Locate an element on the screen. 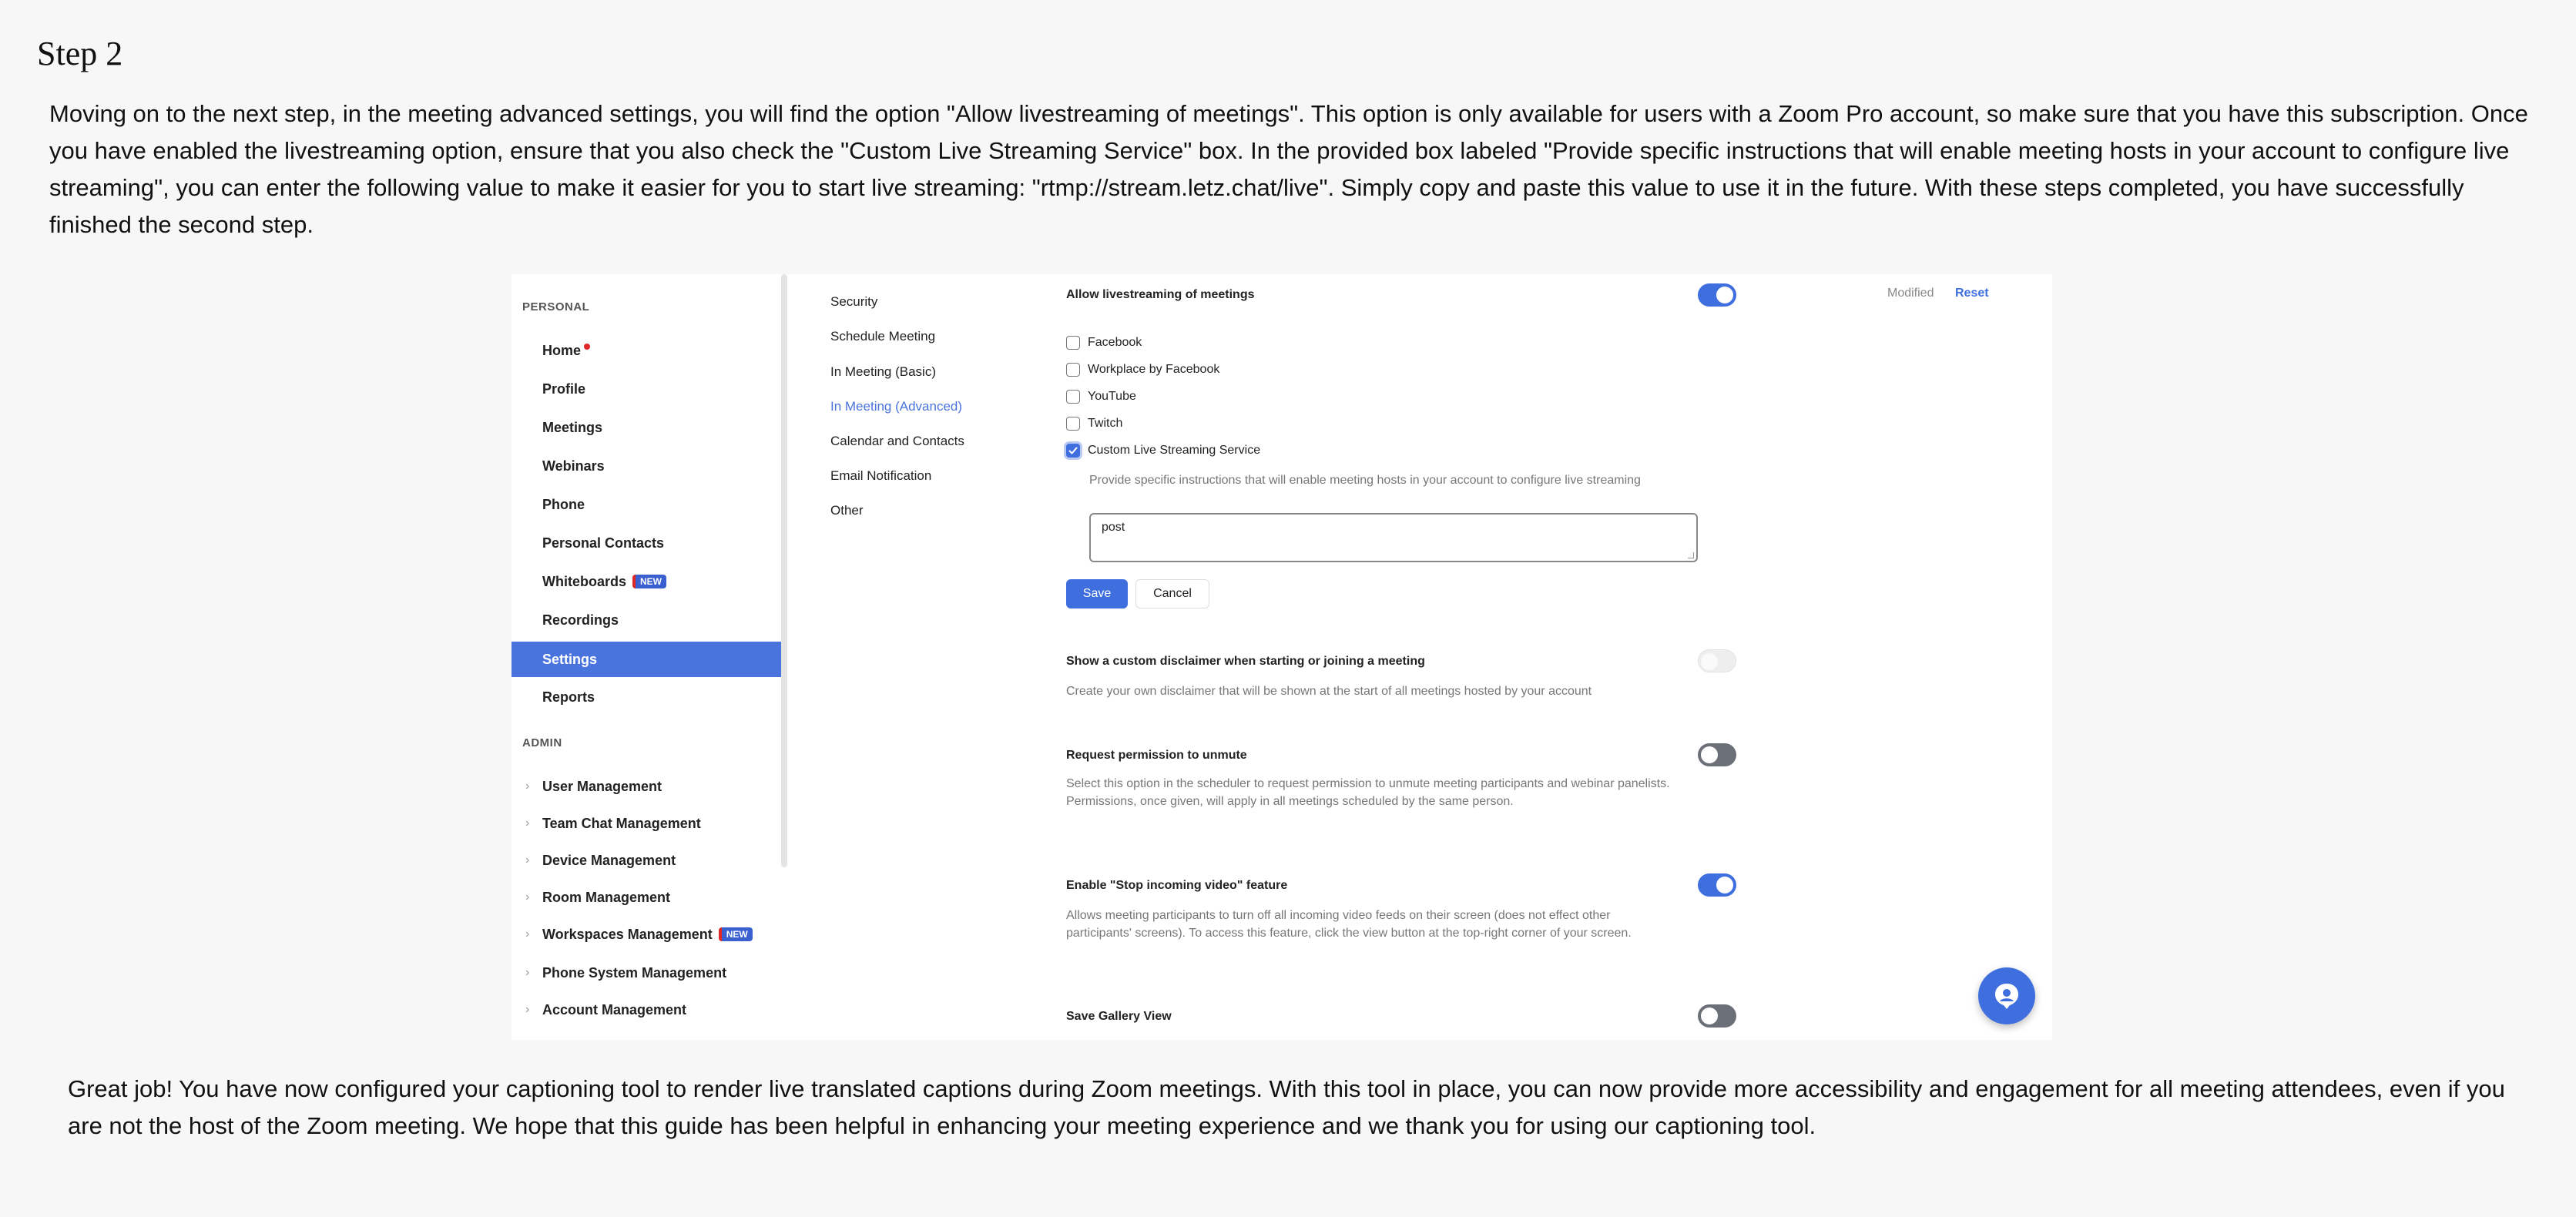 This screenshot has width=2576, height=1217. sidebar-item-meetings: Meetings is located at coordinates (646, 428).